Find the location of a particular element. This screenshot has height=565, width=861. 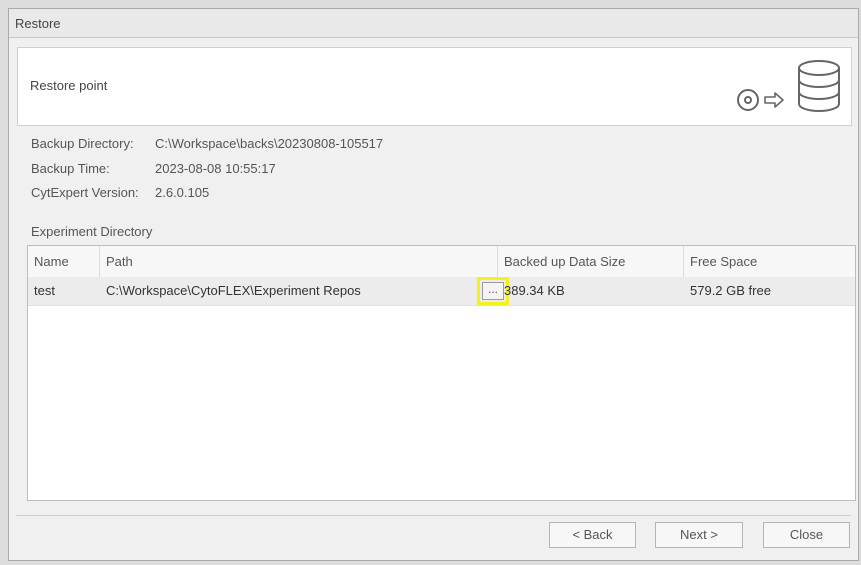

cell-free-space: 579.2 GB free is located at coordinates (730, 290).